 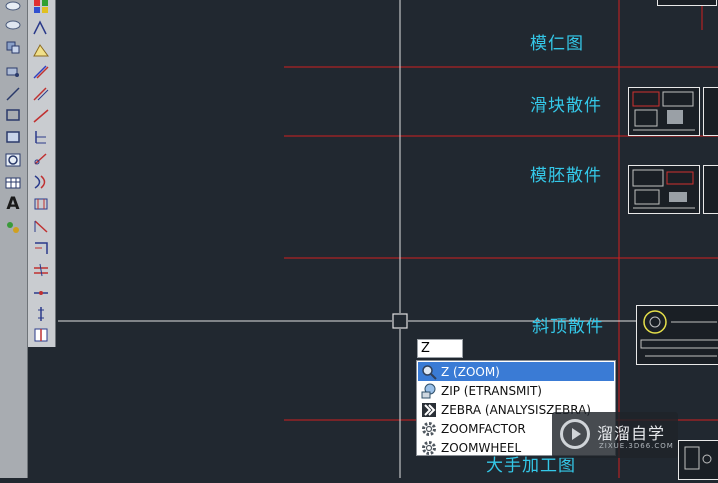 What do you see at coordinates (568, 324) in the screenshot?
I see `label-lifter-parts: 斜顶散件` at bounding box center [568, 324].